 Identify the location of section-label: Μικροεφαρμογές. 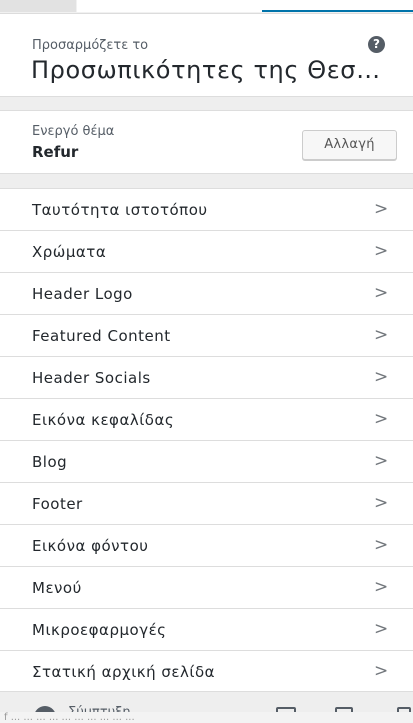
(99, 630).